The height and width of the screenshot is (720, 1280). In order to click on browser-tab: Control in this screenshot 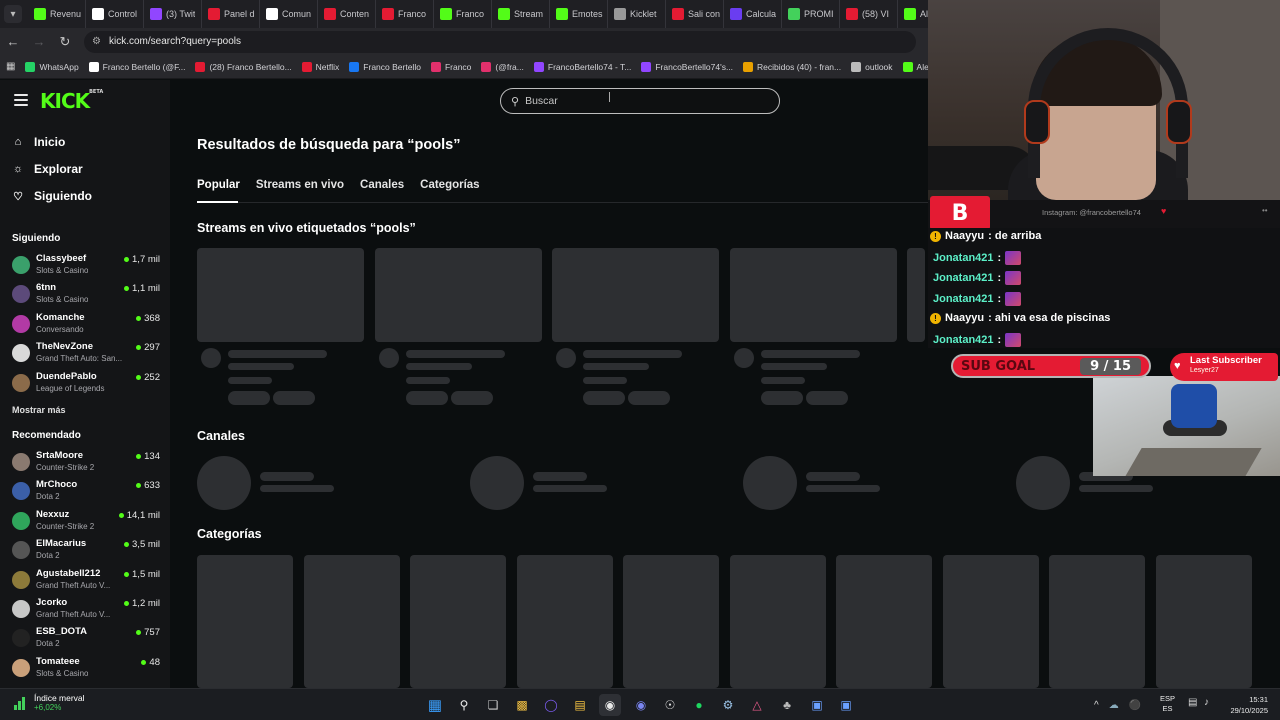, I will do `click(115, 14)`.